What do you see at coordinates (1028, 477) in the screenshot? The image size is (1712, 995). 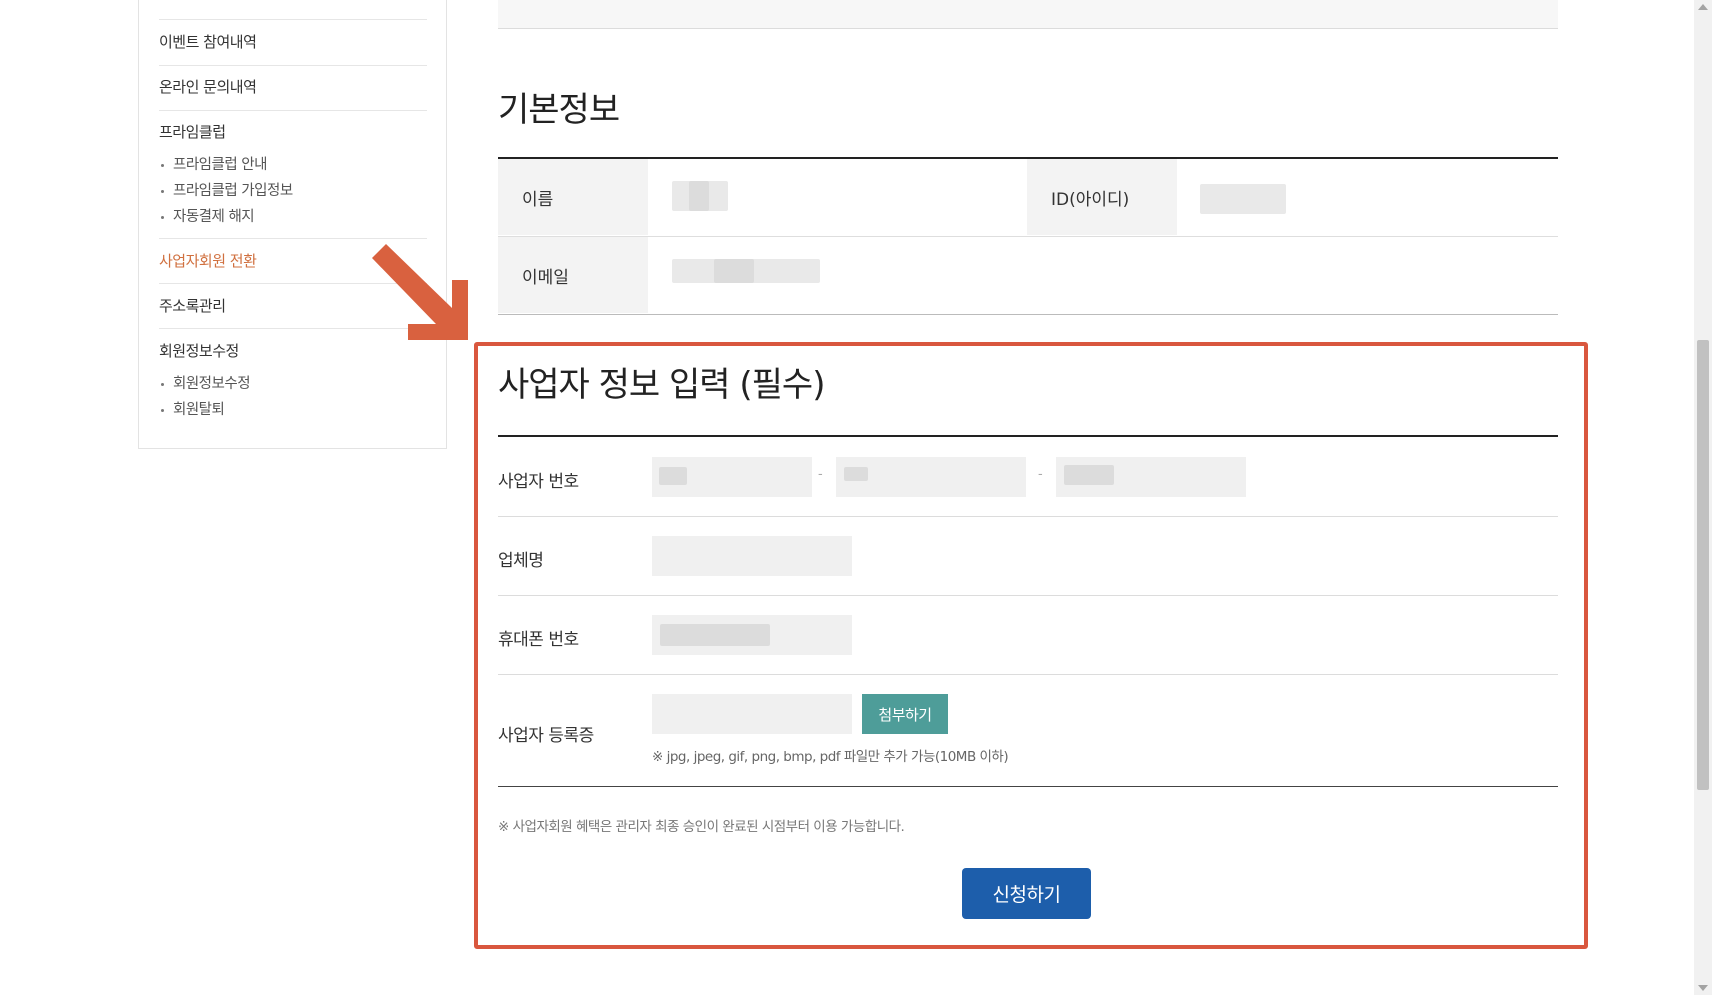 I see `table-row: 사업자 번호 - -` at bounding box center [1028, 477].